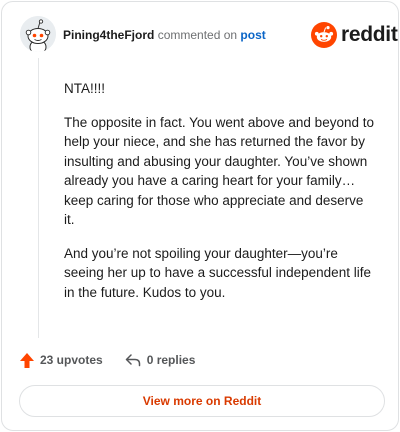 The height and width of the screenshot is (432, 400). Describe the element at coordinates (132, 360) in the screenshot. I see `reply-arrow-icon` at that location.